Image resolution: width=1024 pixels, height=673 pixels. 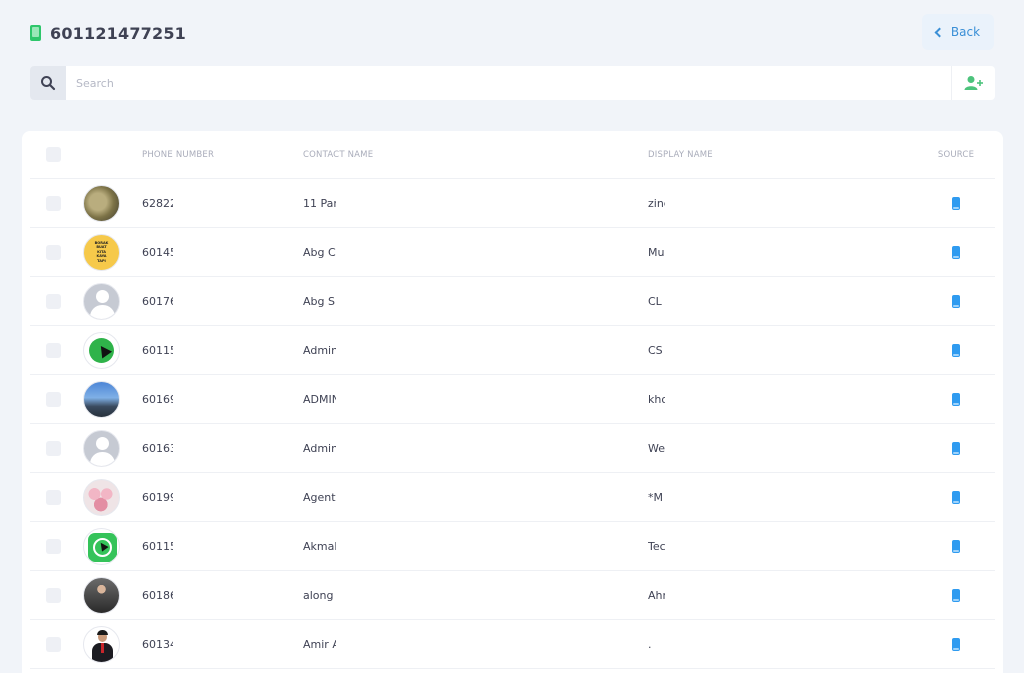 I want to click on display-name: We, so click(x=656, y=448).